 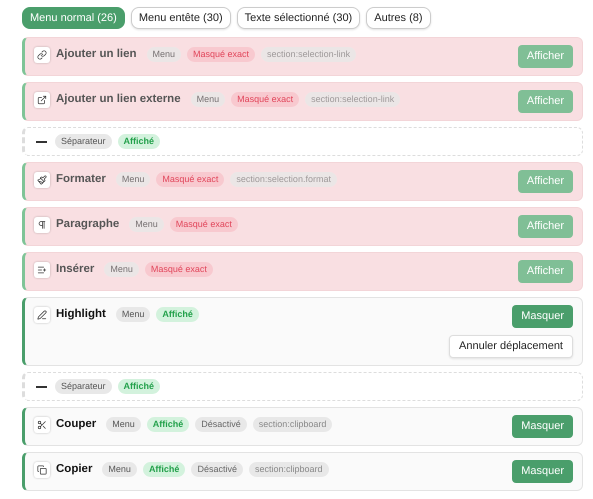 What do you see at coordinates (511, 346) in the screenshot?
I see `undo-move-button: Annuler déplacement` at bounding box center [511, 346].